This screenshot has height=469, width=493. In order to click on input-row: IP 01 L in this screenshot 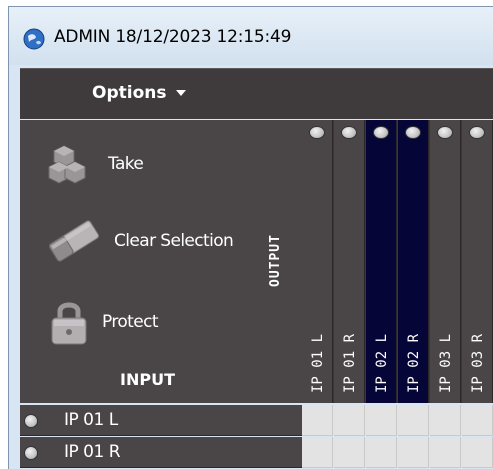, I will do `click(256, 420)`.